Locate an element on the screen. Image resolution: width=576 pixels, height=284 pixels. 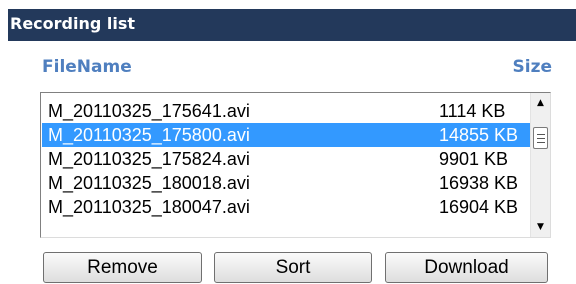
column-header-size: Size is located at coordinates (532, 67).